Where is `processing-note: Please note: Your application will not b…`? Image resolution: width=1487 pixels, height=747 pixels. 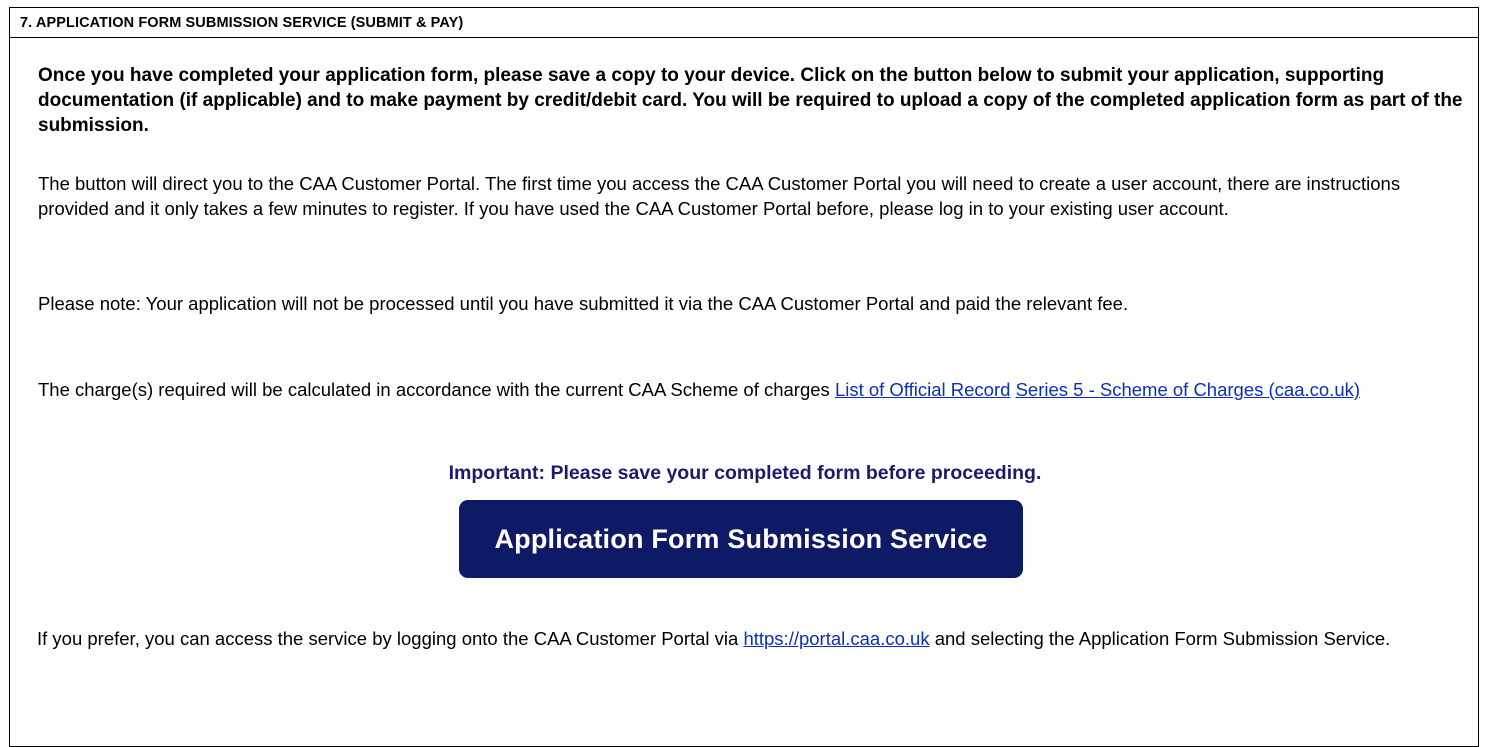 processing-note: Please note: Your application will not b… is located at coordinates (583, 303).